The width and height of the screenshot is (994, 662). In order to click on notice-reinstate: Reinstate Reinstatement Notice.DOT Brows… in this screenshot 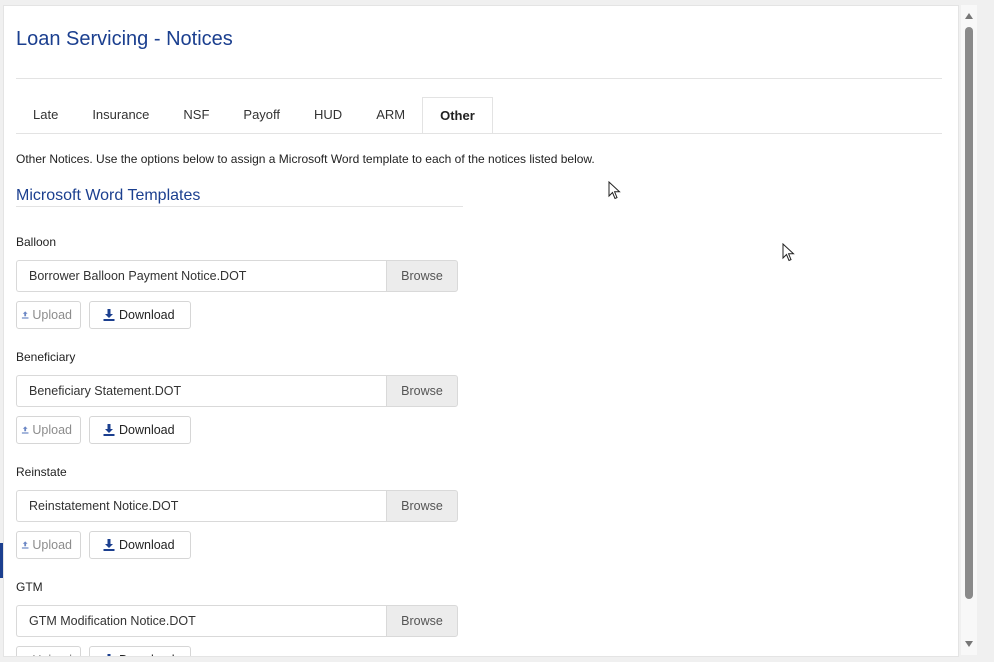, I will do `click(237, 511)`.